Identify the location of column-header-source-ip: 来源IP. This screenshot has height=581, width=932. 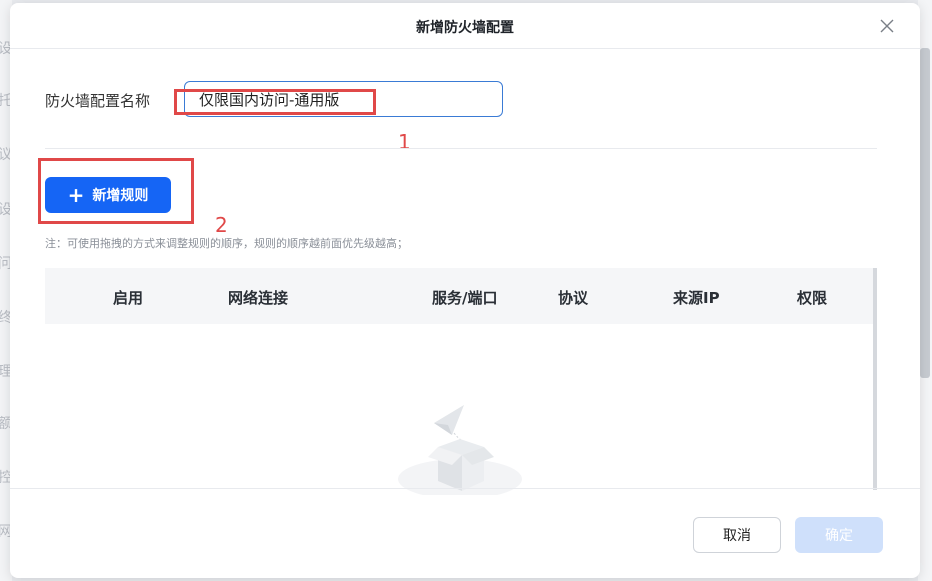
(696, 298).